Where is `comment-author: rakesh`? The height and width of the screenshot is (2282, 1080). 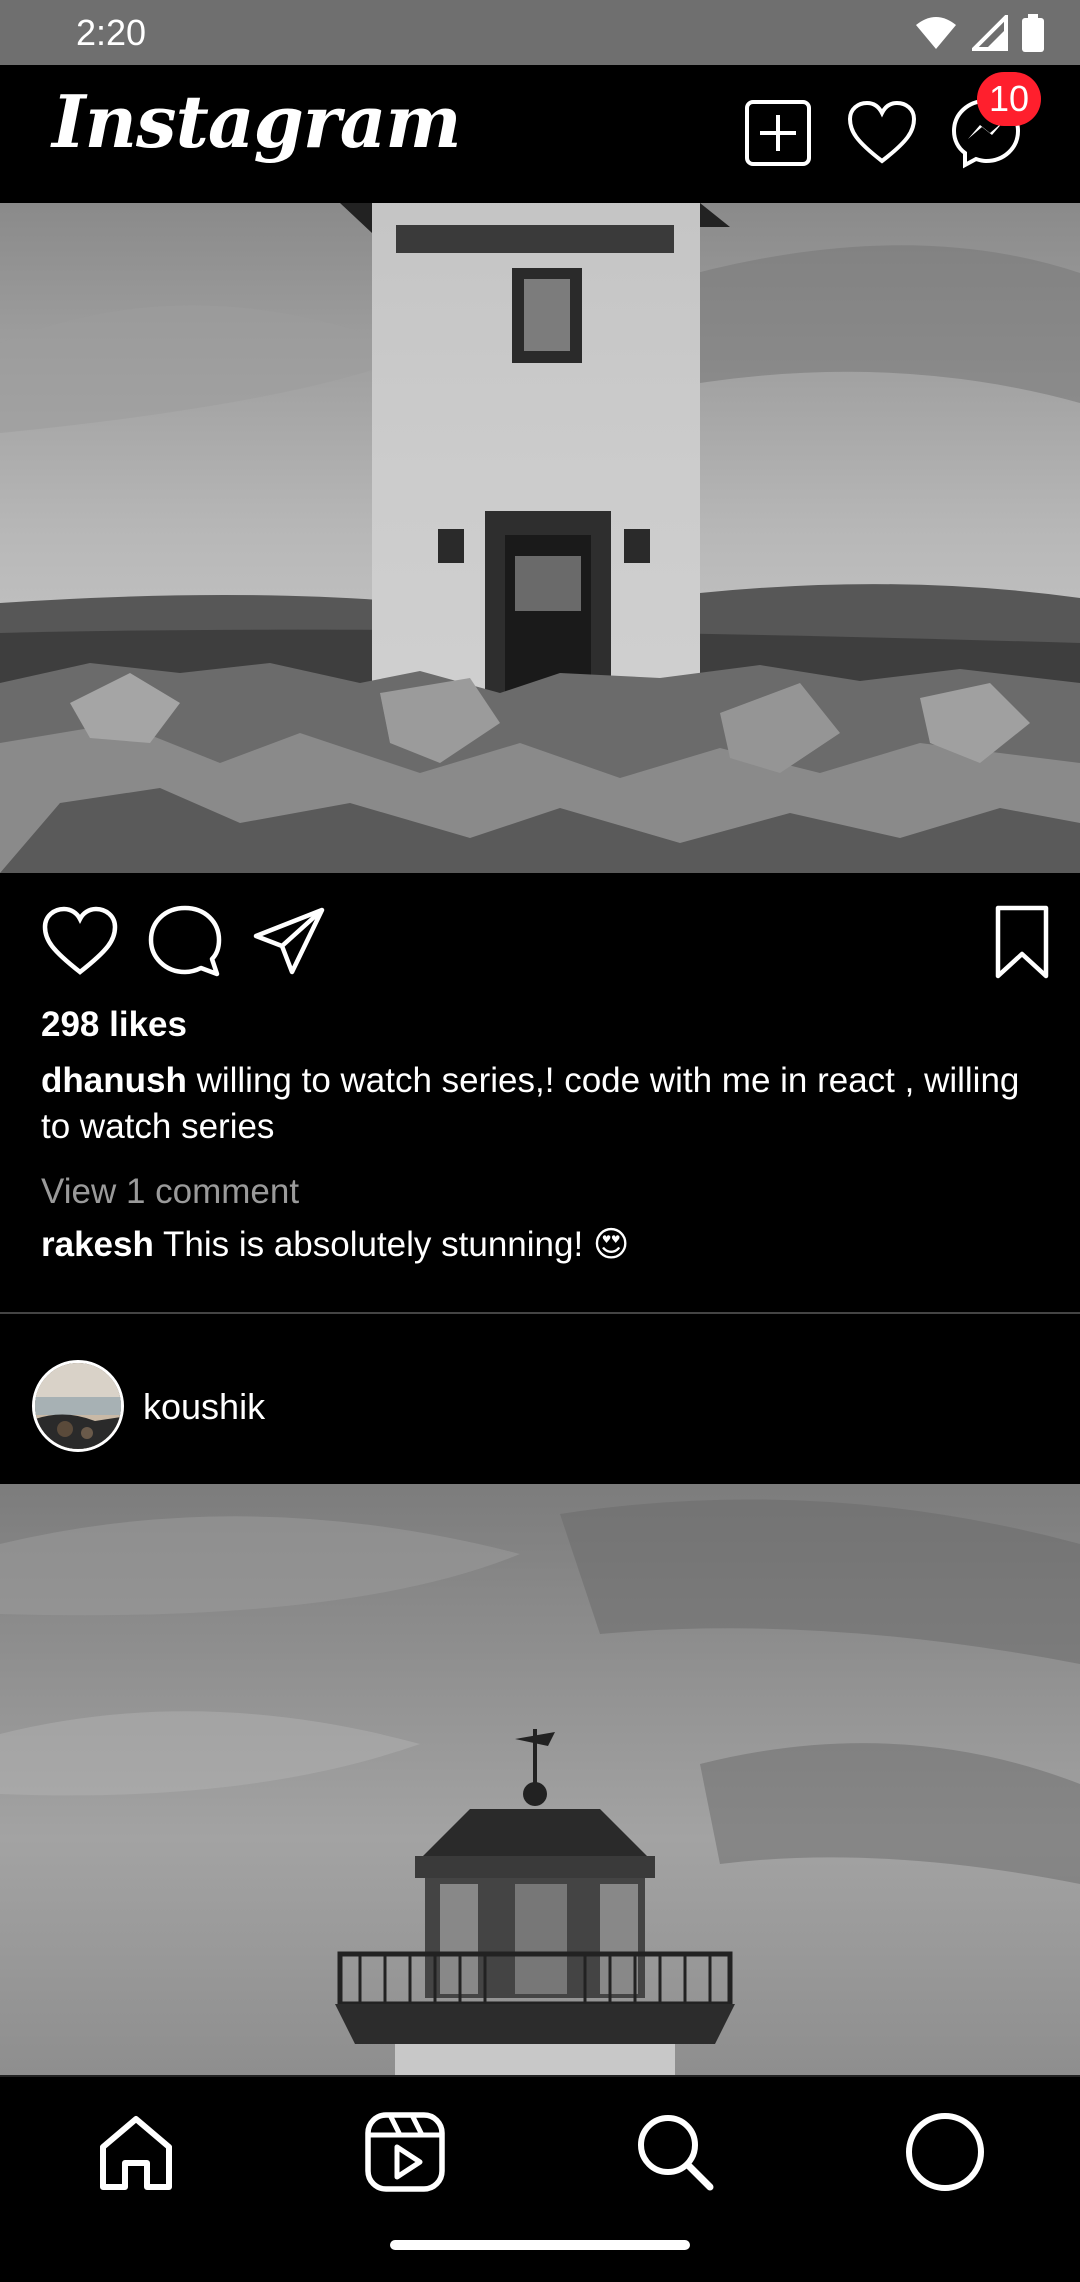 comment-author: rakesh is located at coordinates (97, 1244).